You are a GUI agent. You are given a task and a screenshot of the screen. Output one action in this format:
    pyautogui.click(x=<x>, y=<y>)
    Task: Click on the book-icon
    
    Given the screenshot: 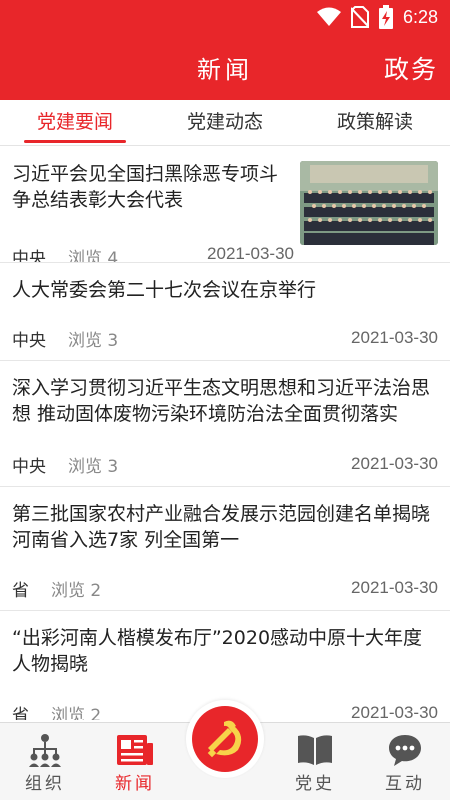 What is the action you would take?
    pyautogui.click(x=315, y=750)
    